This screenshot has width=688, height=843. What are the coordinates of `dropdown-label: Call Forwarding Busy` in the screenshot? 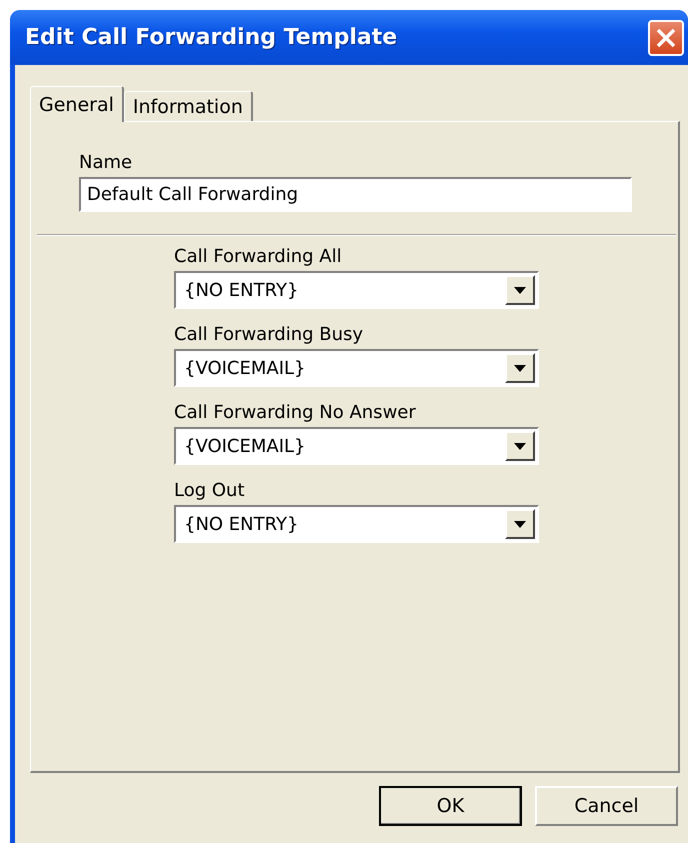 It's located at (269, 334).